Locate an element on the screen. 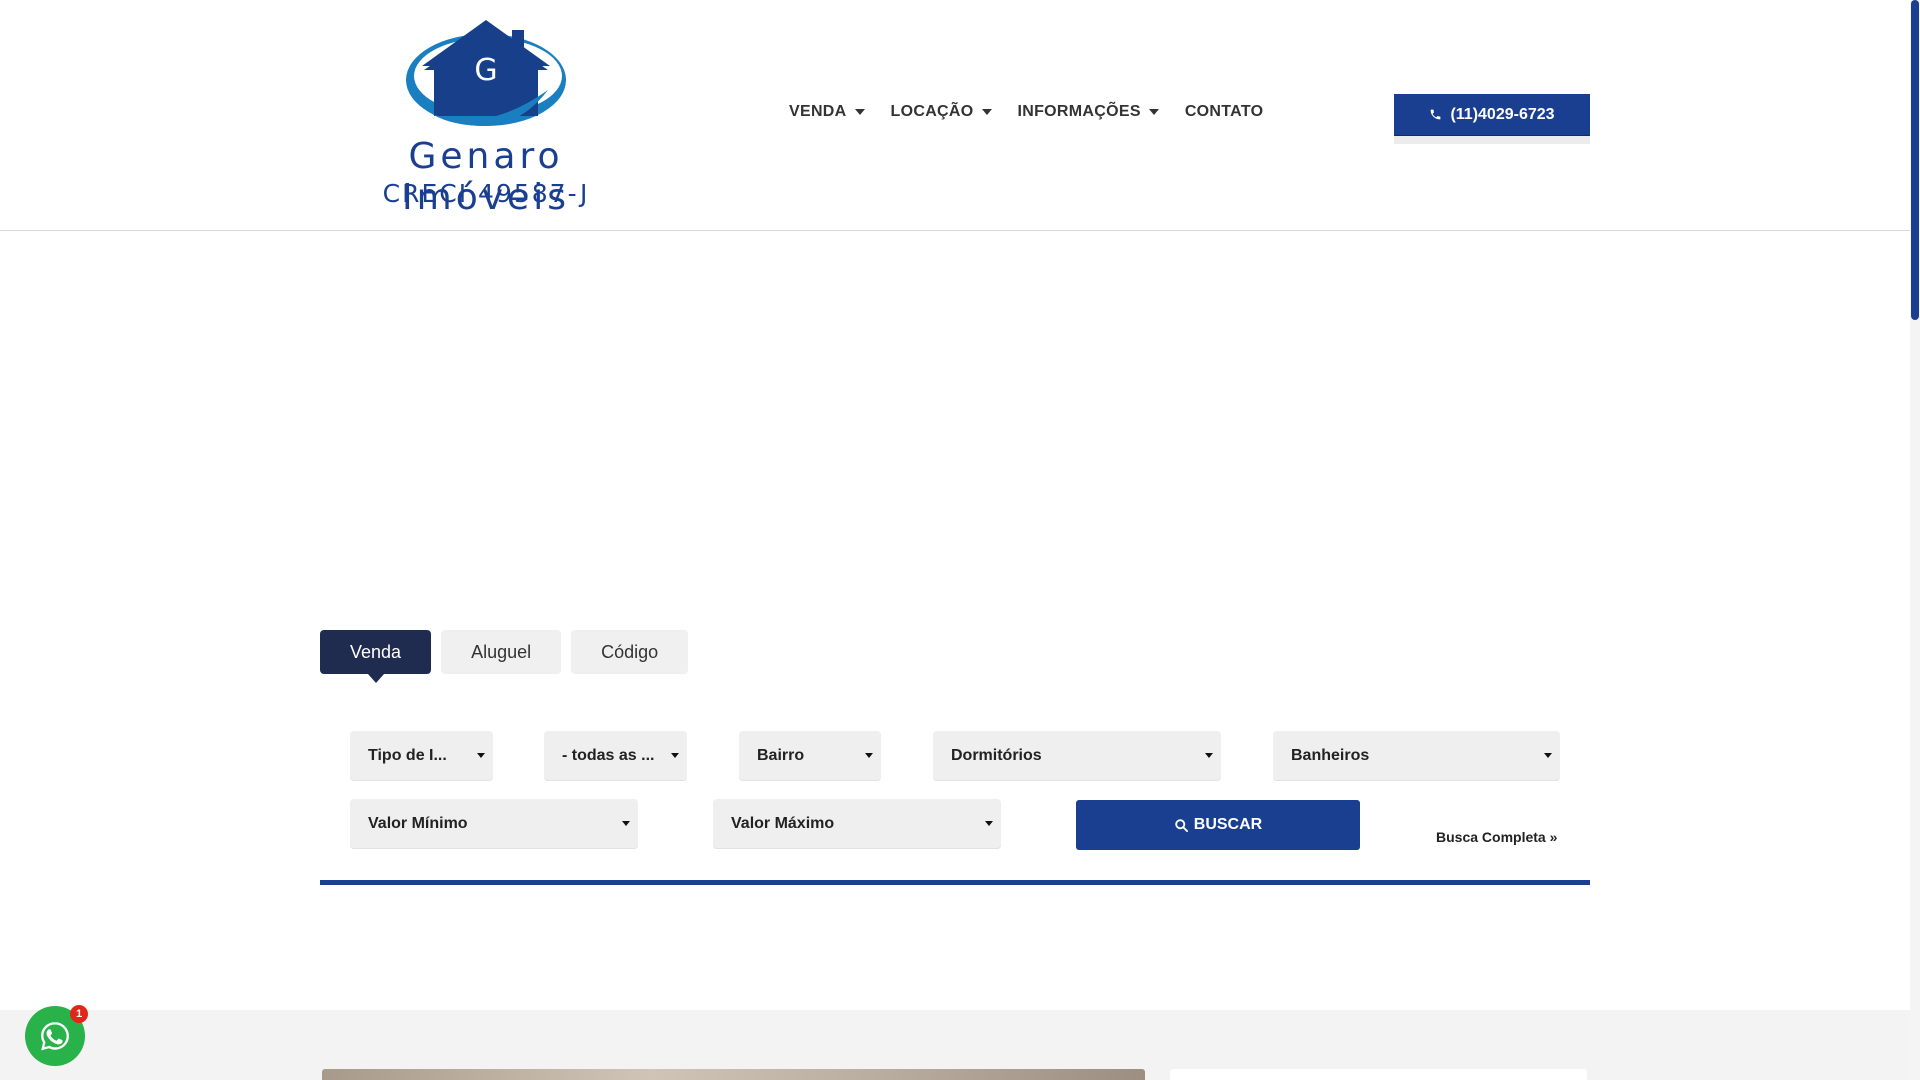 This screenshot has width=1920, height=1080. featured-side-card is located at coordinates (1378, 1074).